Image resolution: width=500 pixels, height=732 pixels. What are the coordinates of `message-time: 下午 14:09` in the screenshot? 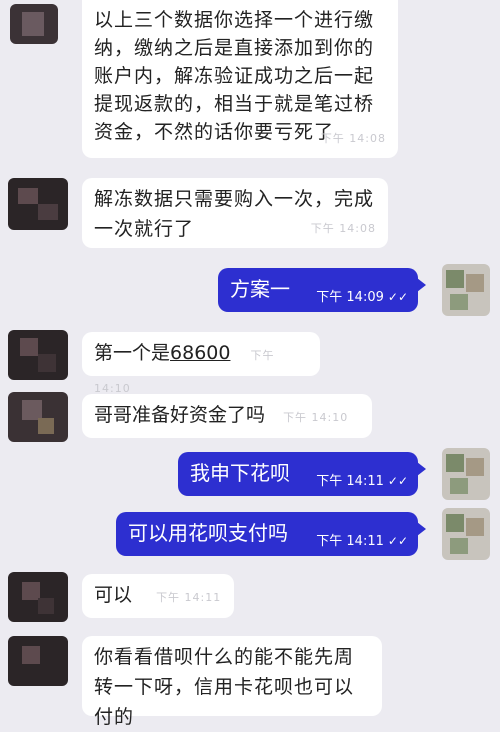 It's located at (350, 297).